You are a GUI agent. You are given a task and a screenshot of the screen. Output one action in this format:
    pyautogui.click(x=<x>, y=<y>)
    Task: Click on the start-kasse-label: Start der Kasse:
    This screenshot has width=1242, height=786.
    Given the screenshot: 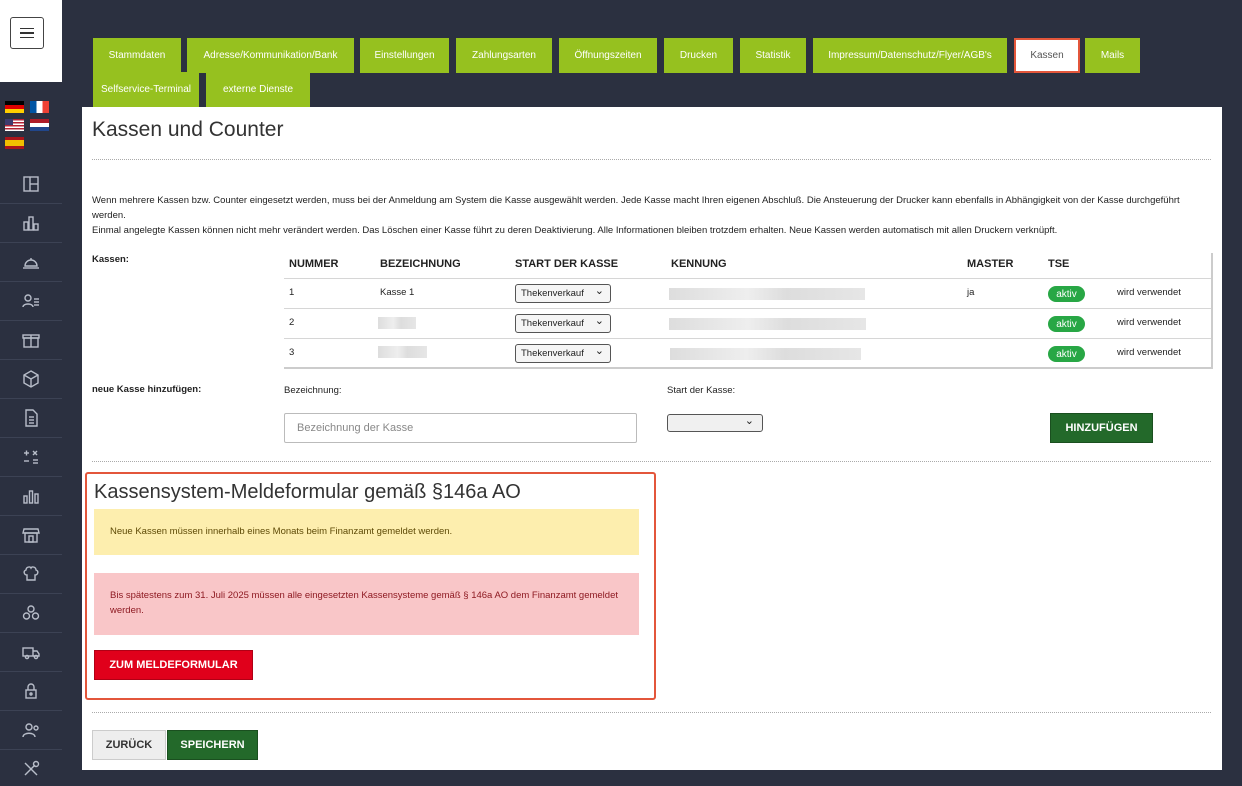 What is the action you would take?
    pyautogui.click(x=701, y=390)
    